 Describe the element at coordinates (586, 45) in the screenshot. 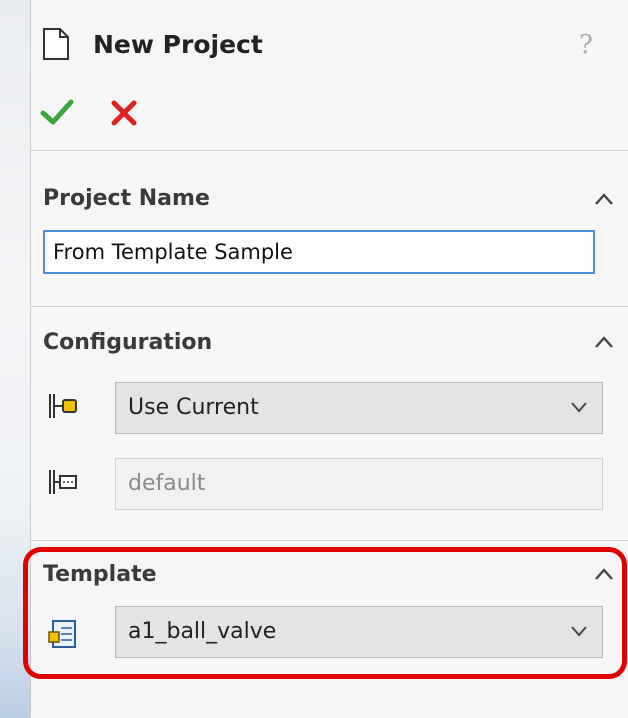

I see `help-button: ?` at that location.